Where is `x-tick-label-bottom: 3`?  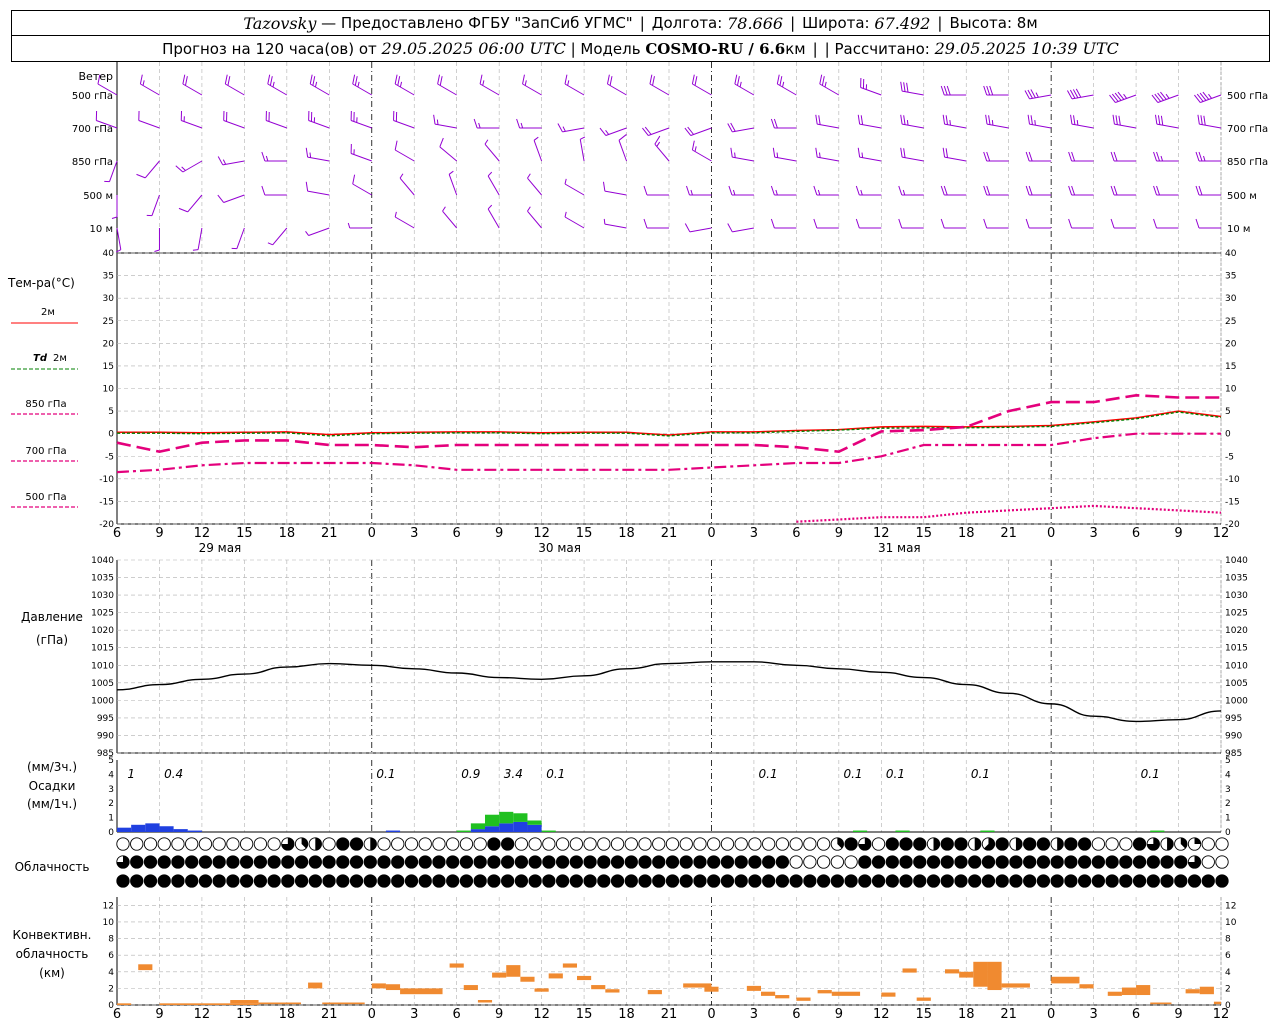 x-tick-label-bottom: 3 is located at coordinates (754, 1014).